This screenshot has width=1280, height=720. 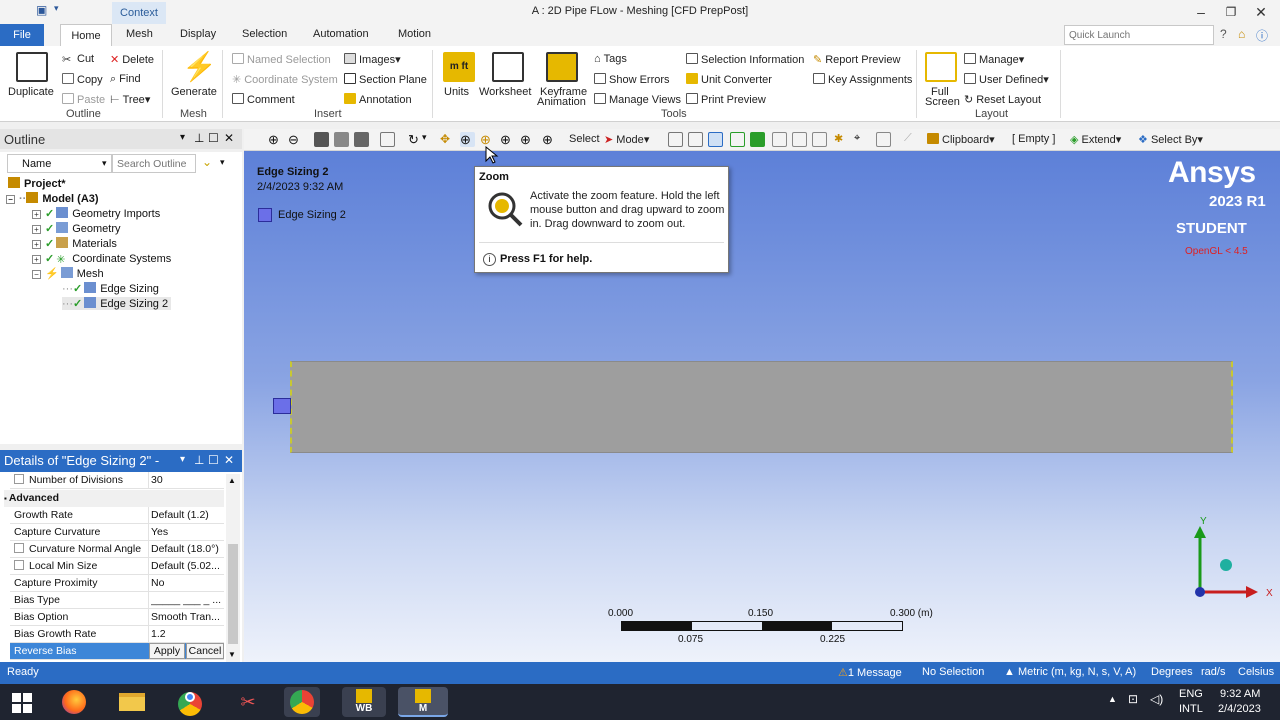 What do you see at coordinates (1239, 709) in the screenshot?
I see `clock-date: 2/4/2023` at bounding box center [1239, 709].